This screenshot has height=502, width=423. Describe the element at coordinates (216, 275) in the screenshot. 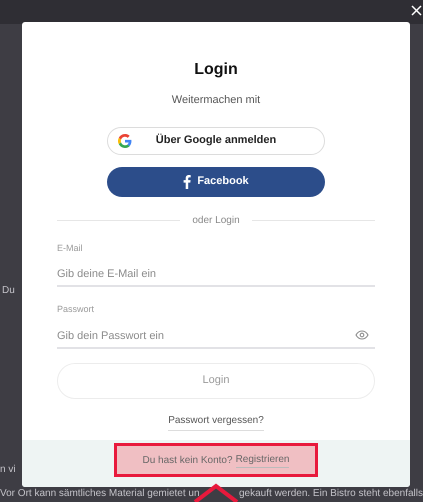

I see `email-field: Gib deine E-Mail ein` at that location.